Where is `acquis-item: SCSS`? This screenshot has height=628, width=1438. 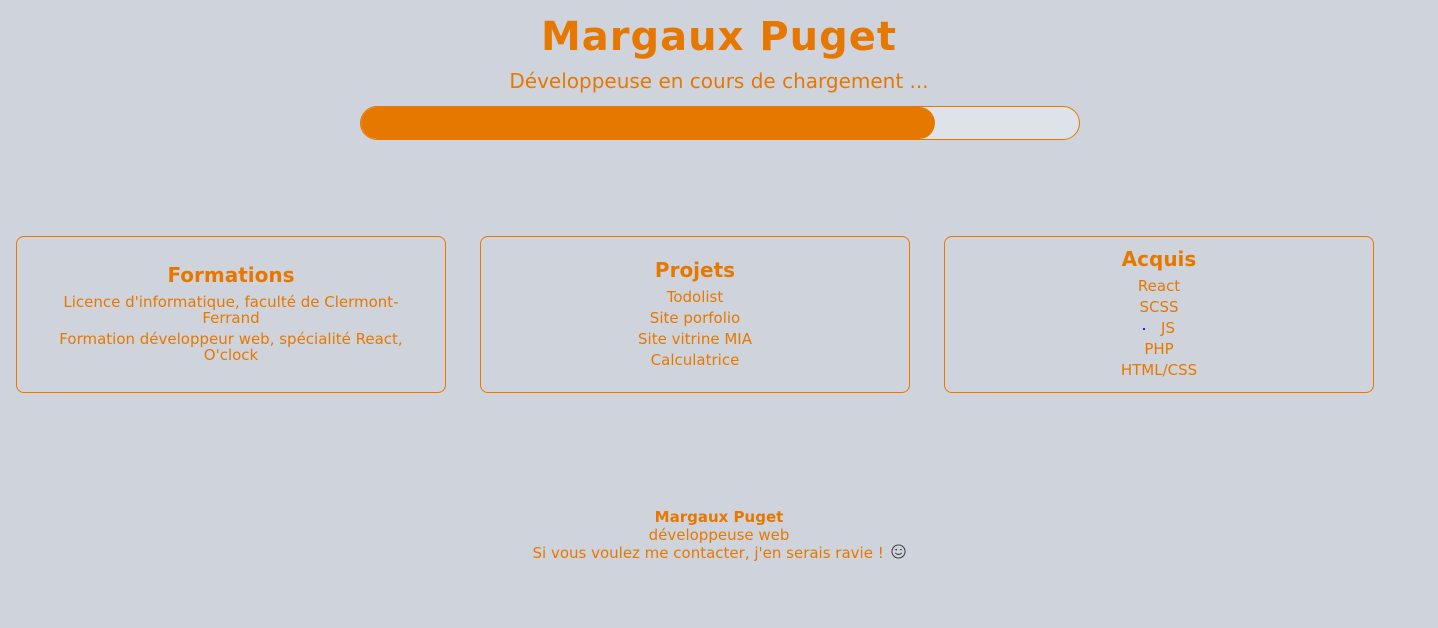
acquis-item: SCSS is located at coordinates (1159, 307).